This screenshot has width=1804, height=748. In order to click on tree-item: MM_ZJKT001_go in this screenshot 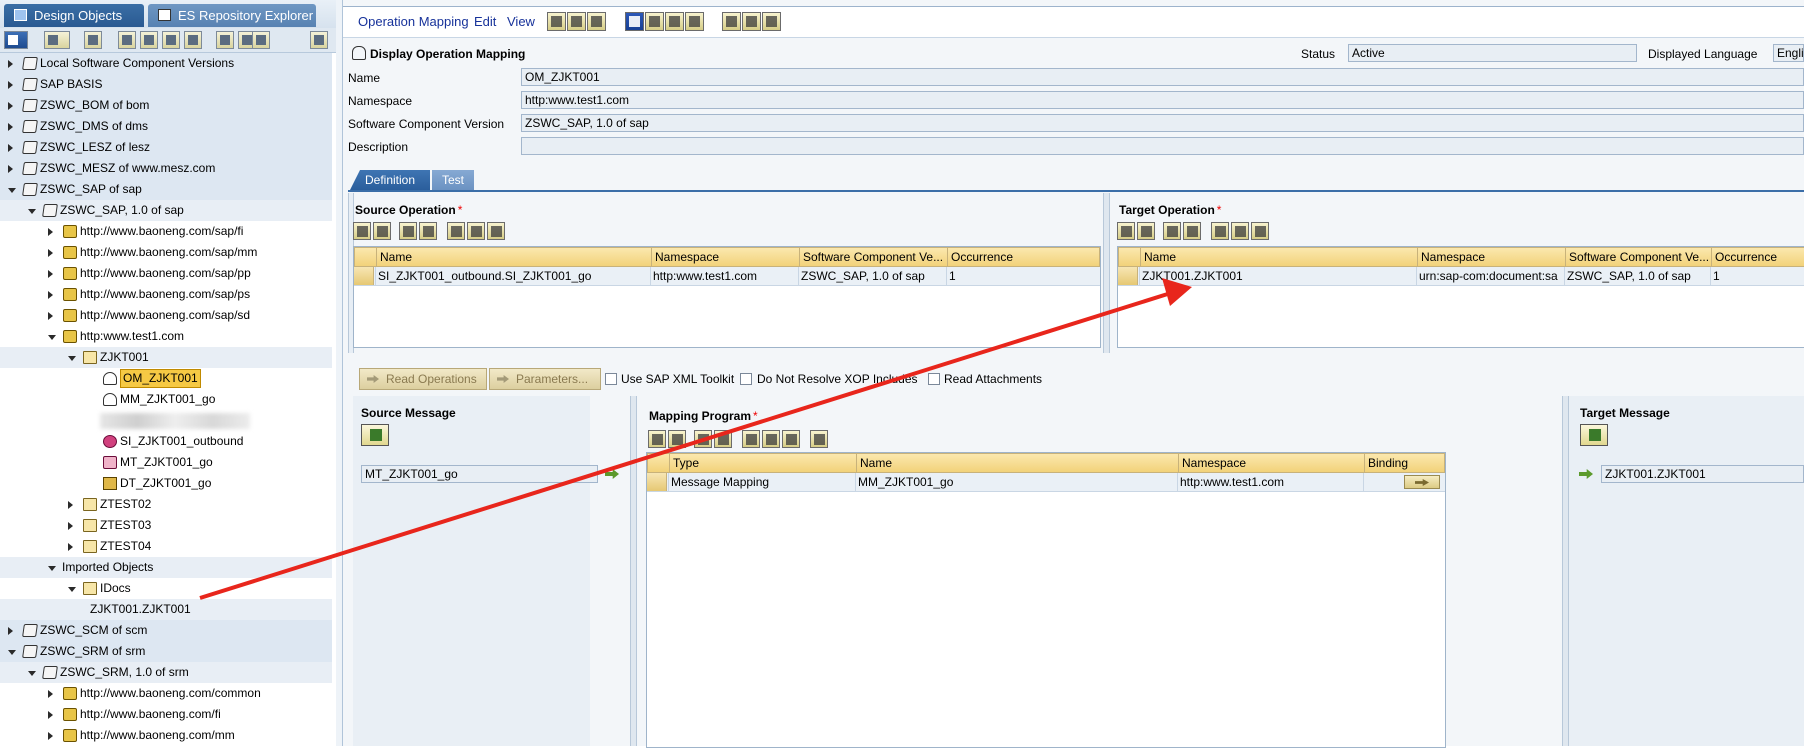, I will do `click(166, 399)`.